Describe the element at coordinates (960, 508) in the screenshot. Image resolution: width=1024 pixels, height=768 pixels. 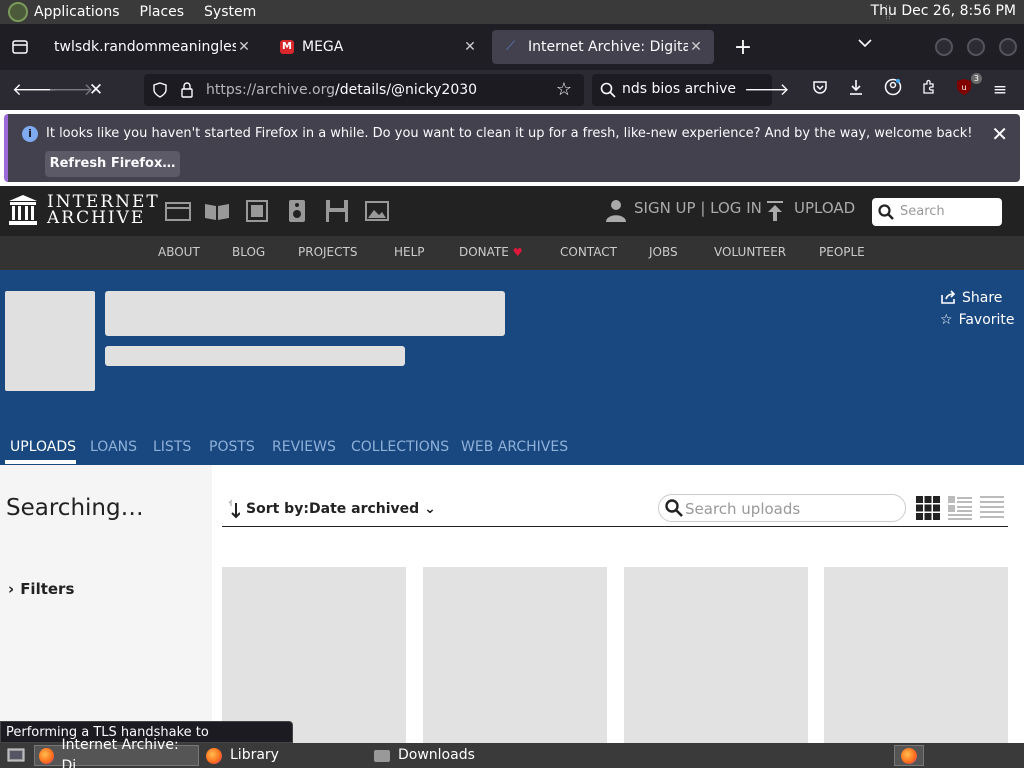
I see `list-detail-view-icon` at that location.